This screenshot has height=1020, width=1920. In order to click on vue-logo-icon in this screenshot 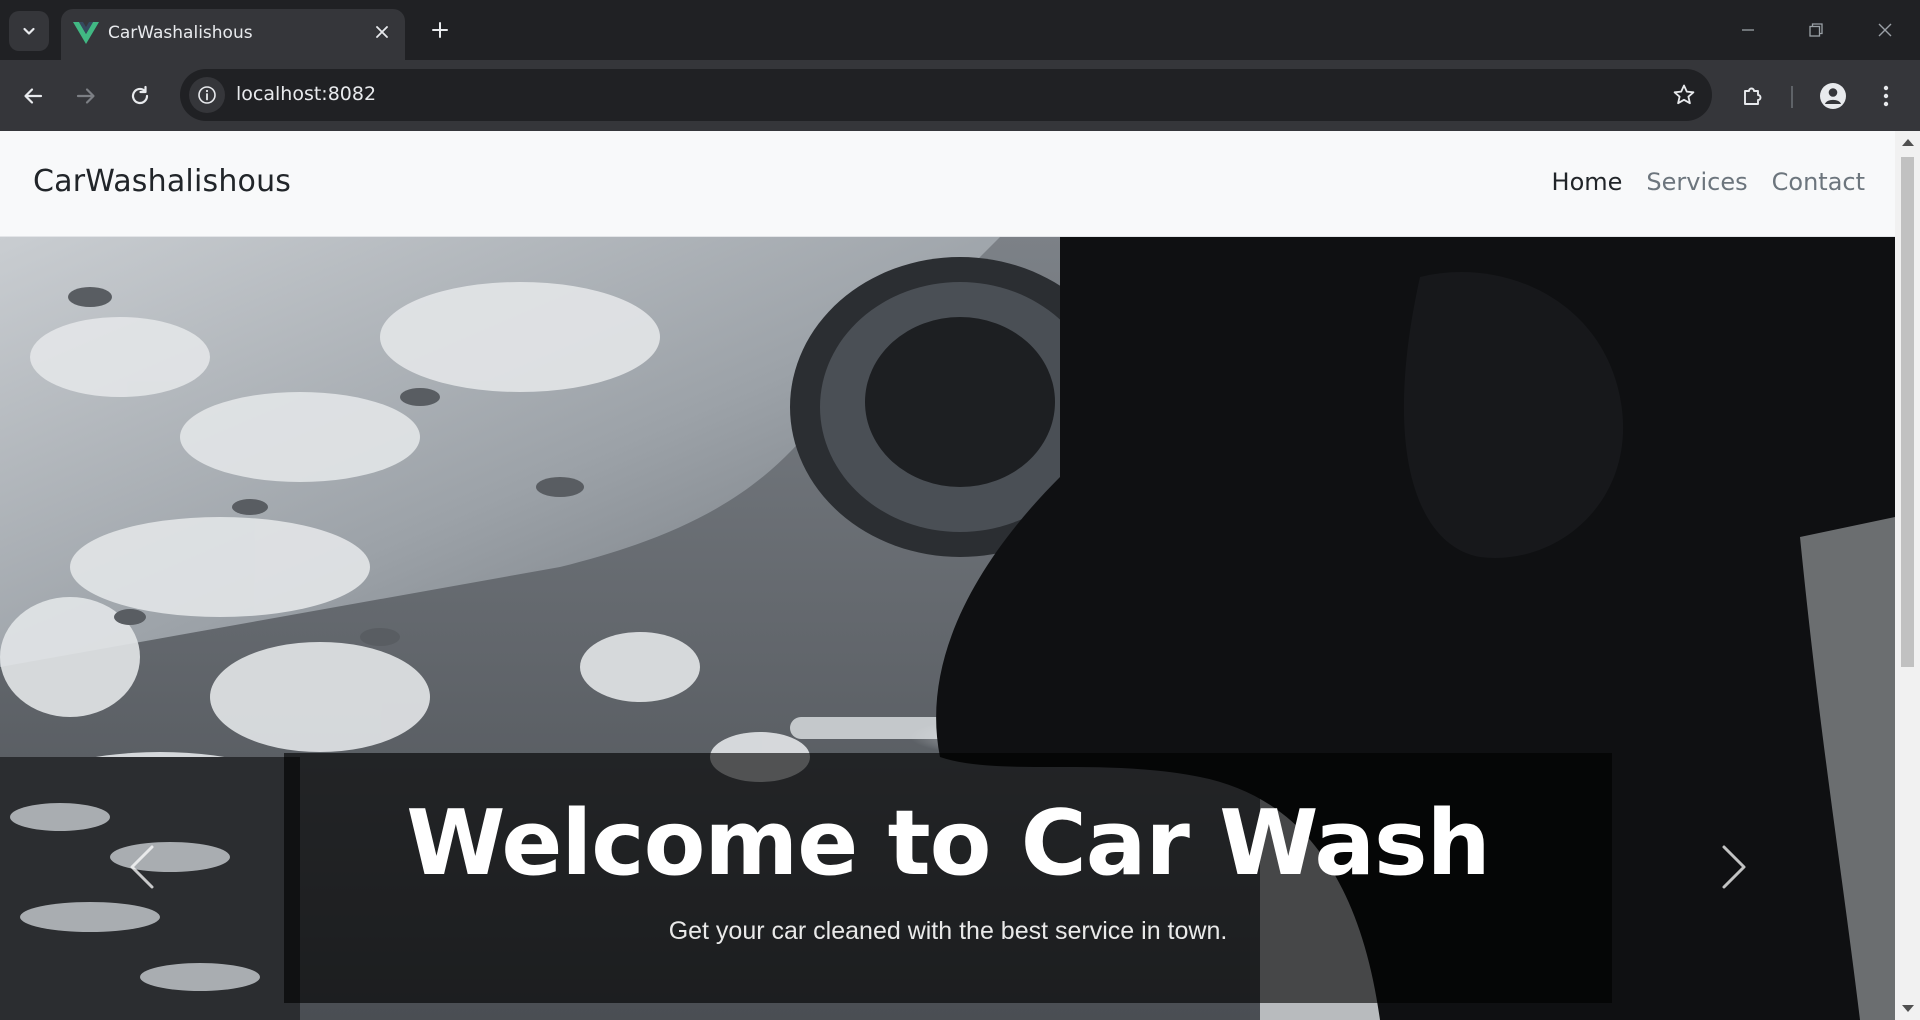, I will do `click(86, 33)`.